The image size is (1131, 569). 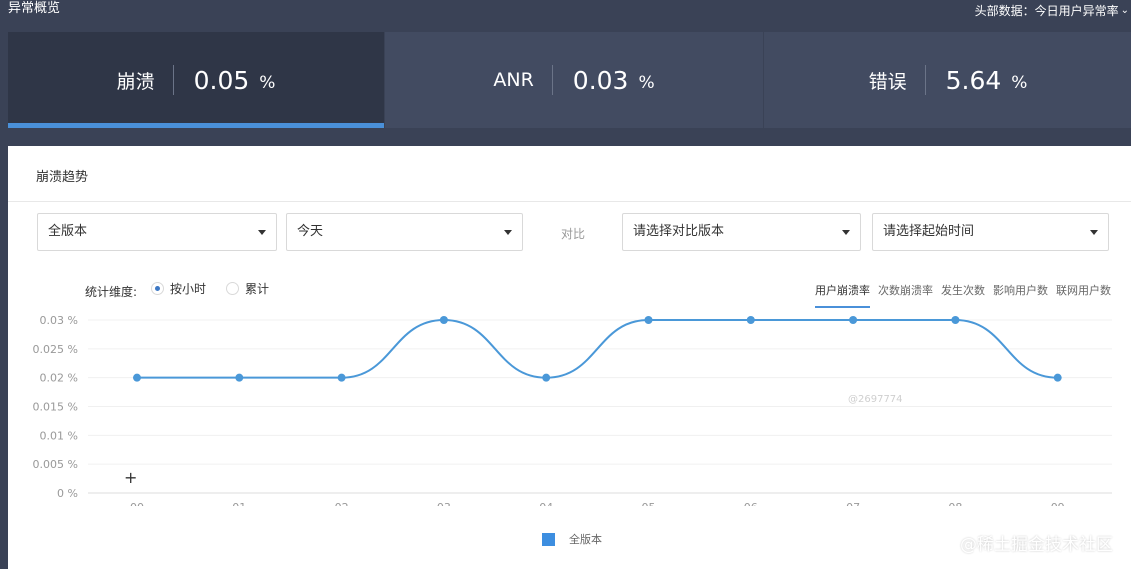 What do you see at coordinates (569, 201) in the screenshot?
I see `divider` at bounding box center [569, 201].